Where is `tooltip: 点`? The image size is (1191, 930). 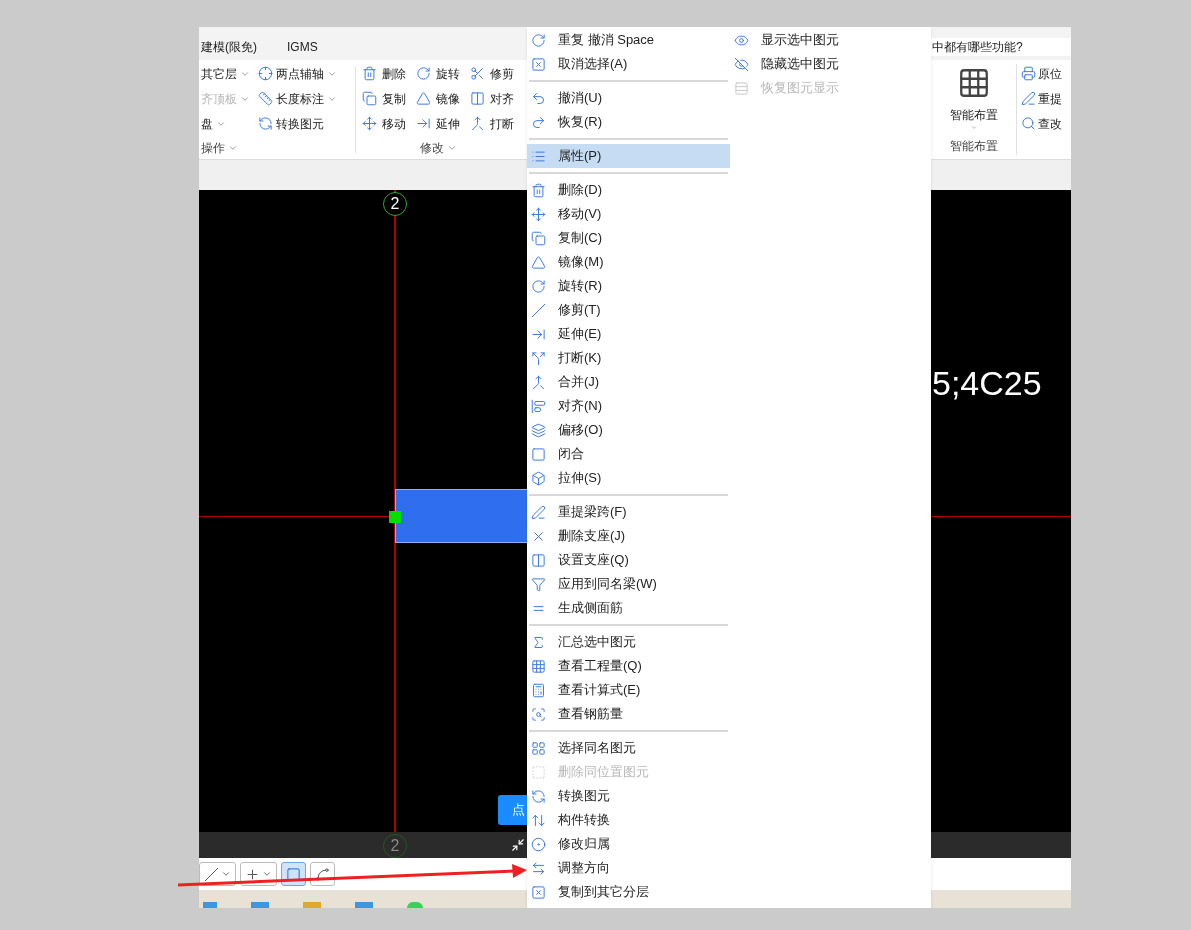
tooltip: 点 is located at coordinates (512, 810).